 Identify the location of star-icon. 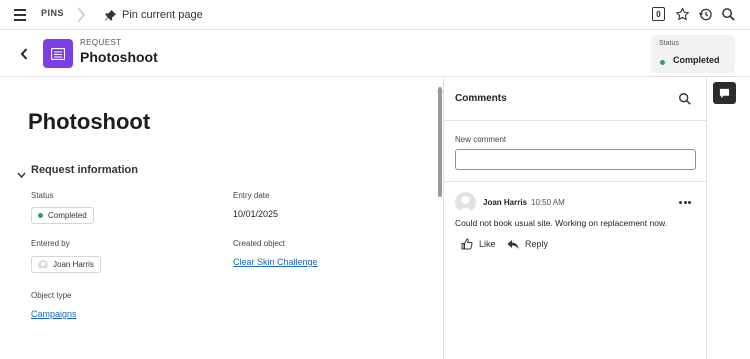
(682, 14).